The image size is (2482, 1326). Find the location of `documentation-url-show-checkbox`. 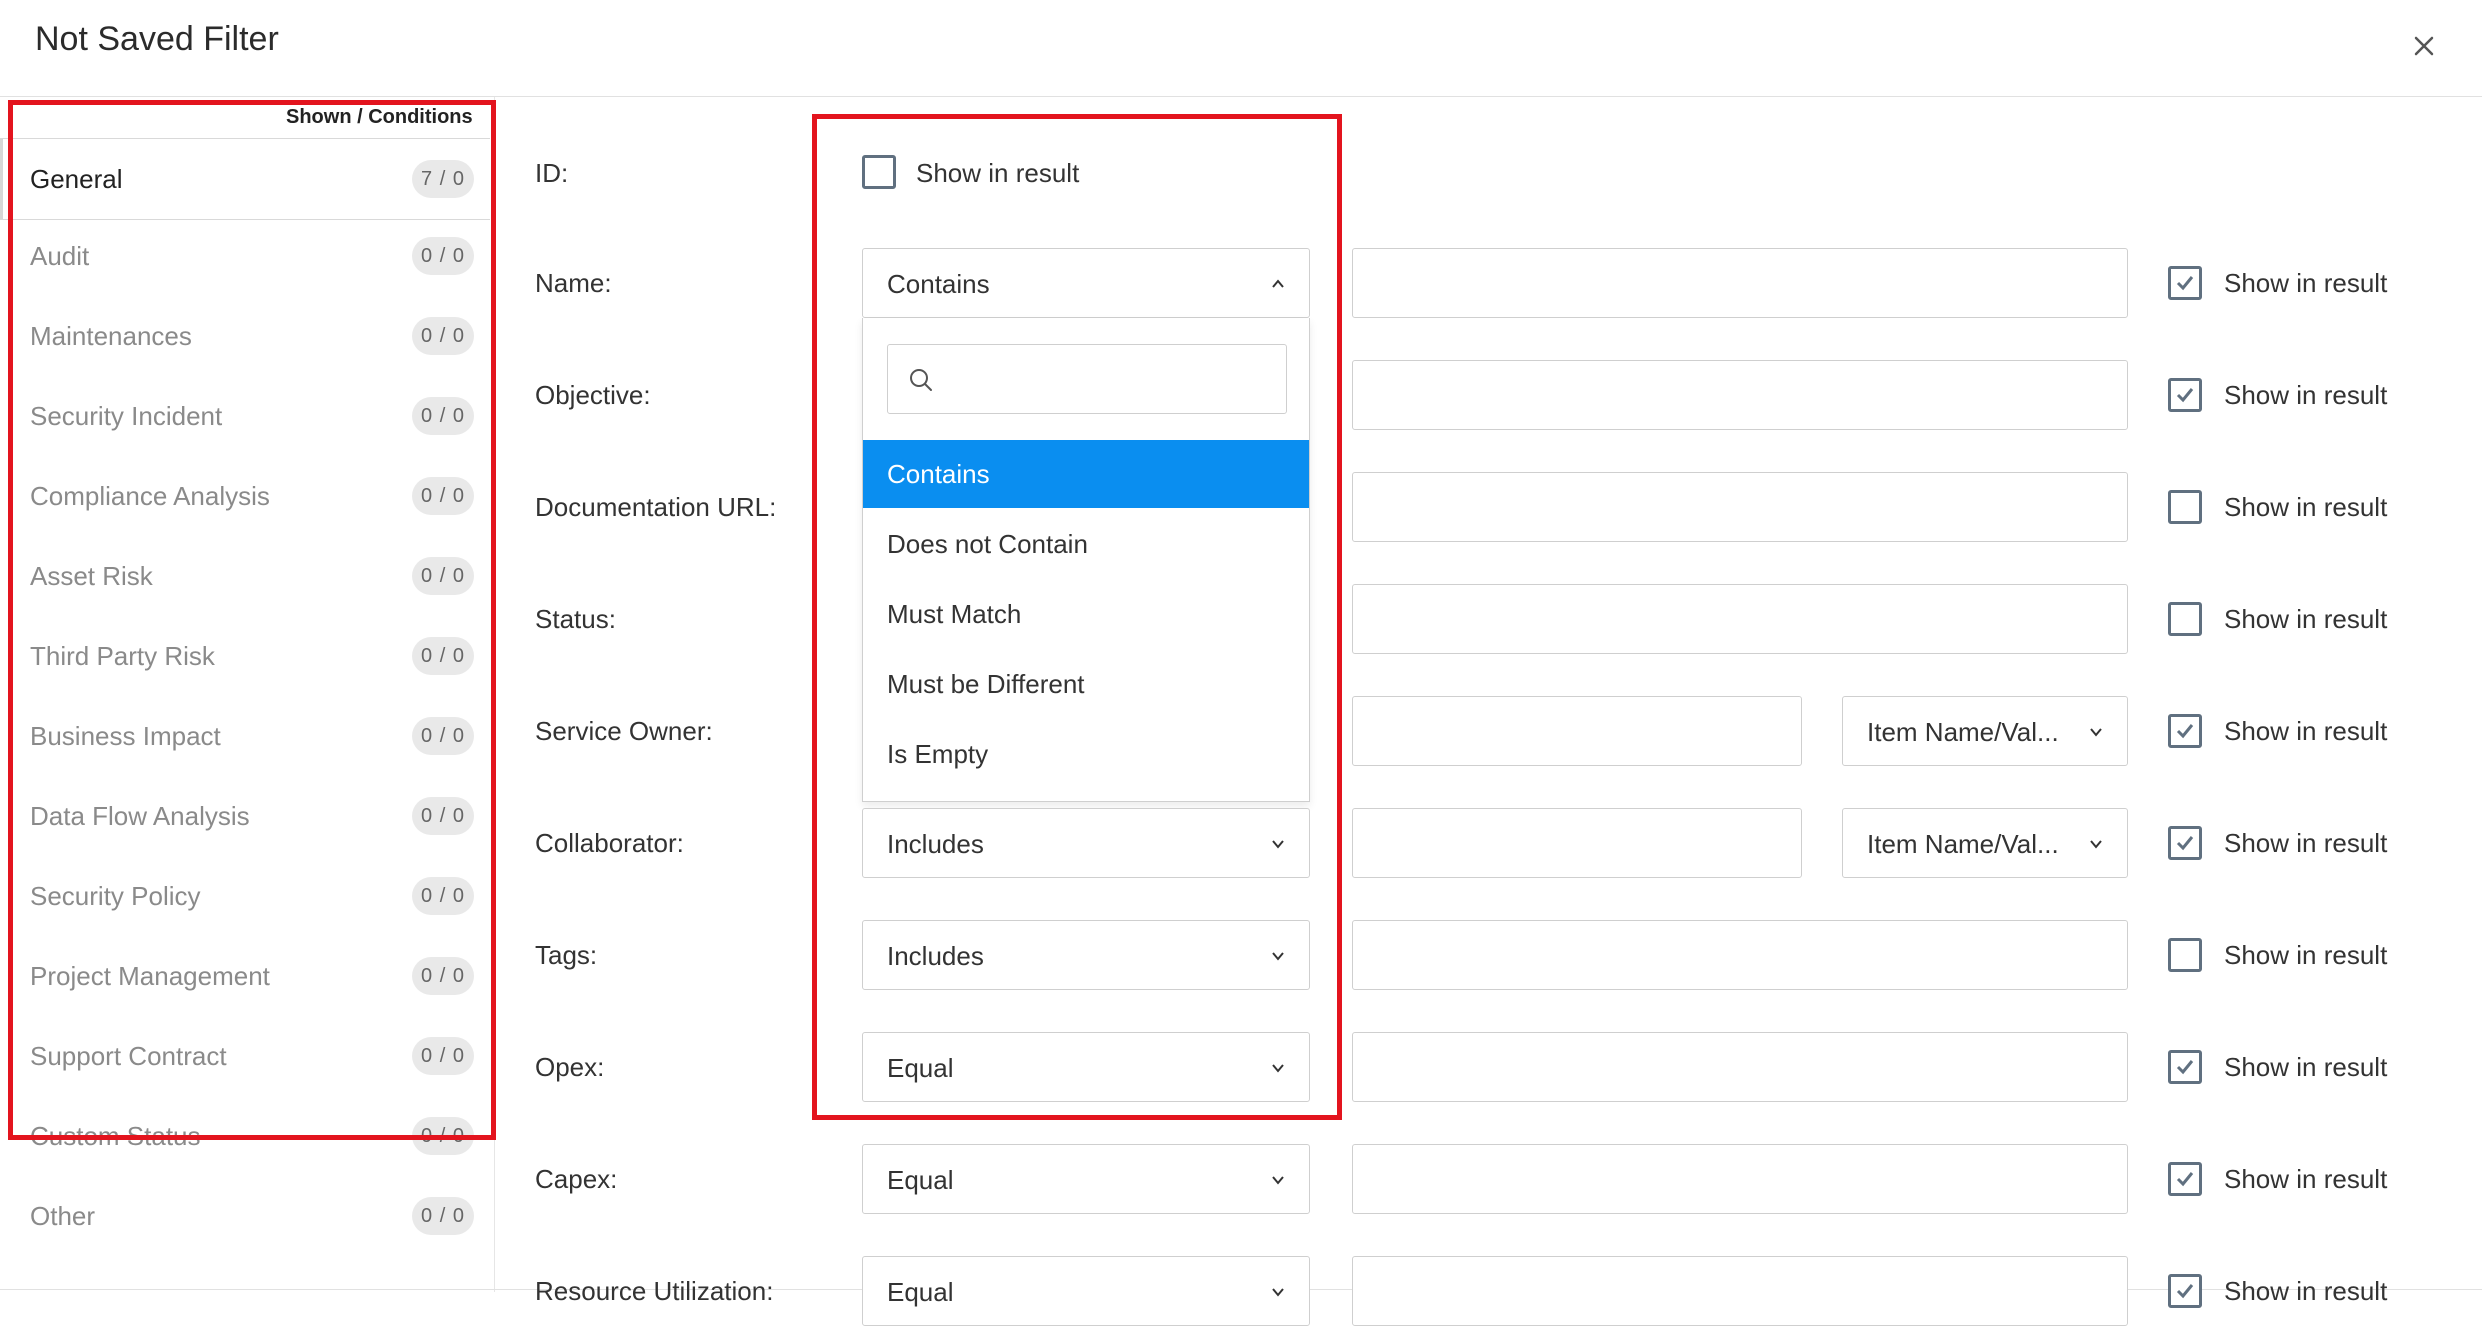

documentation-url-show-checkbox is located at coordinates (2185, 507).